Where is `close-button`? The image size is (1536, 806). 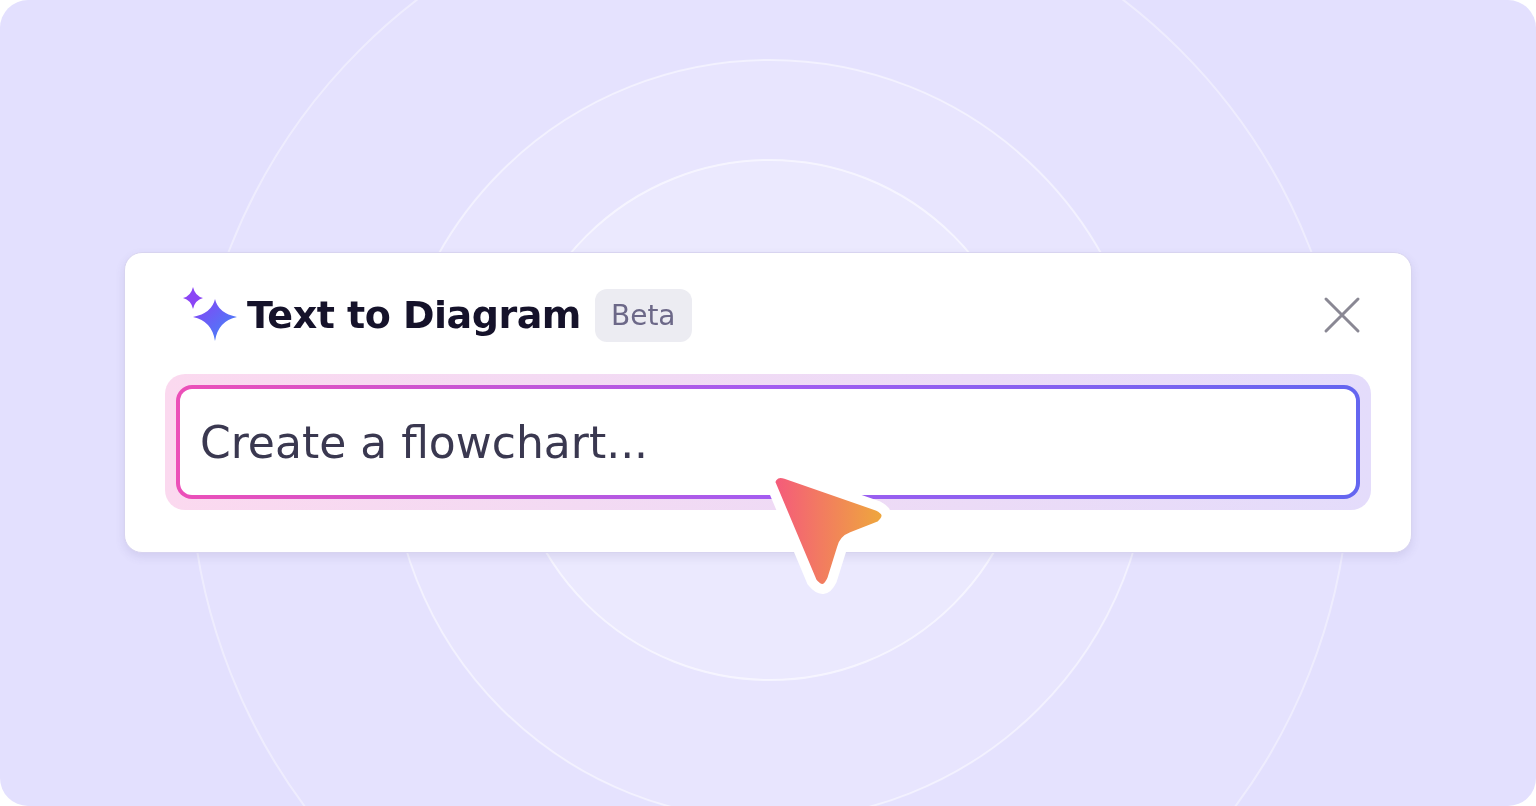
close-button is located at coordinates (1342, 315).